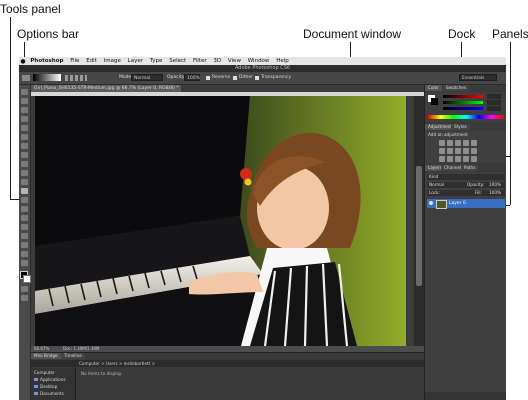 The width and height of the screenshot is (528, 400). Describe the element at coordinates (460, 127) in the screenshot. I see `tab-styles: Styles` at that location.